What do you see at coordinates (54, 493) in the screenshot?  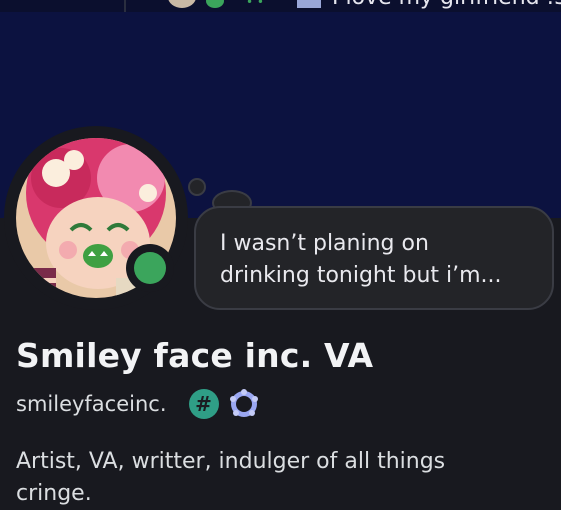 I see `bio-line-2: cringe.` at bounding box center [54, 493].